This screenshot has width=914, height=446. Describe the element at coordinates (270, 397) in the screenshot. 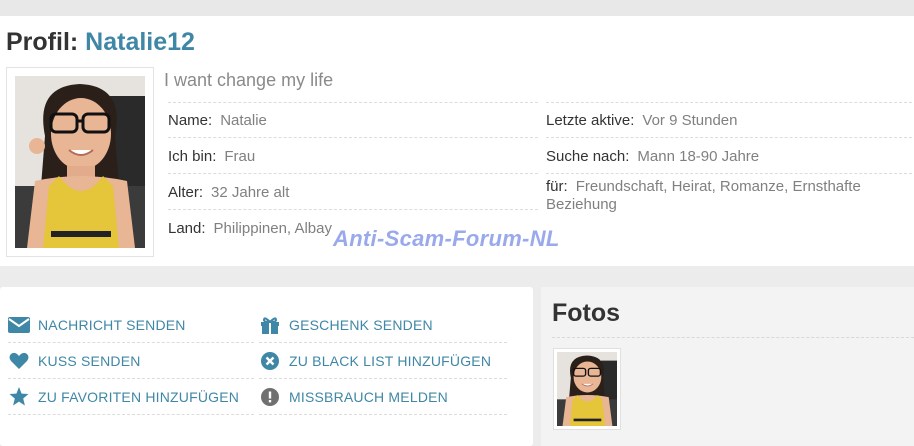

I see `alert-icon` at that location.